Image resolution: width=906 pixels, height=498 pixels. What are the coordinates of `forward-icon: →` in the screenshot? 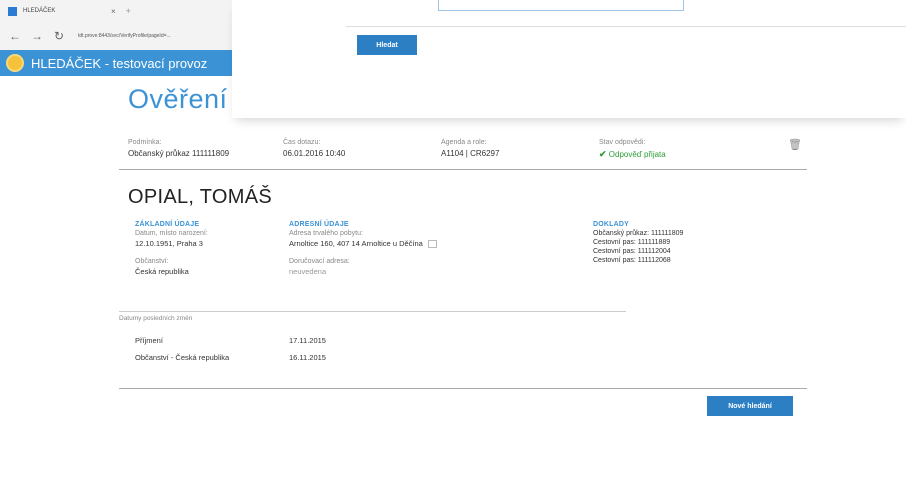 It's located at (37, 36).